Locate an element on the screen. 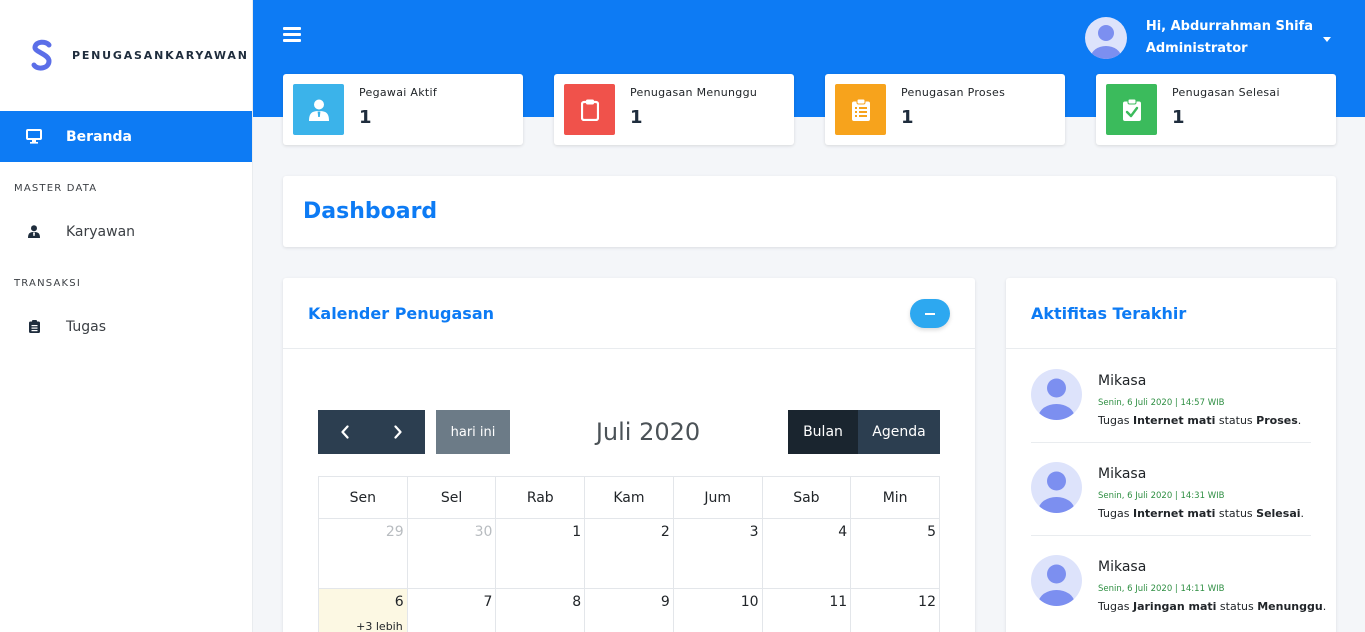  sidebar-item-label: Beranda is located at coordinates (99, 136).